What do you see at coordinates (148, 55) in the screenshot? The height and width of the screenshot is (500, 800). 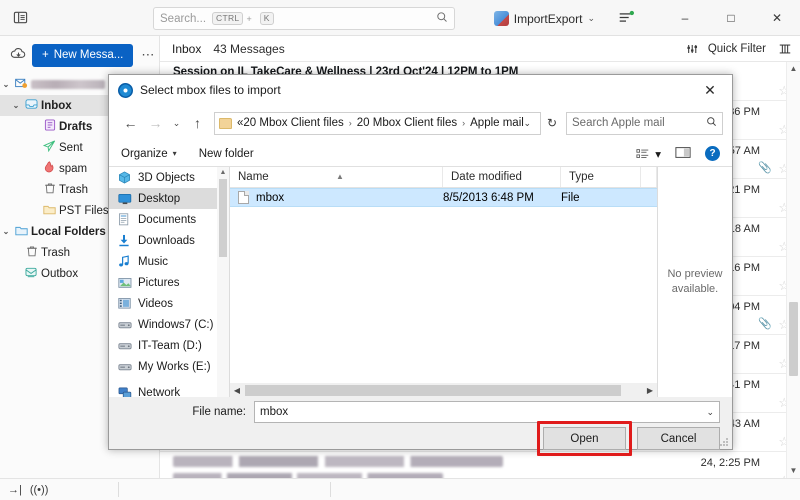 I see `sidebar-overflow-button: ⋯` at bounding box center [148, 55].